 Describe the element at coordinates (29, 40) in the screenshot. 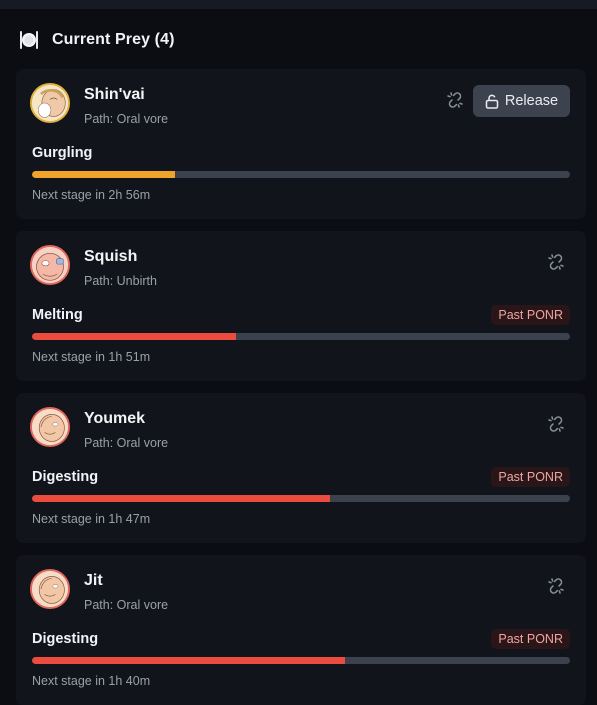

I see `plate-cutlery-icon` at that location.